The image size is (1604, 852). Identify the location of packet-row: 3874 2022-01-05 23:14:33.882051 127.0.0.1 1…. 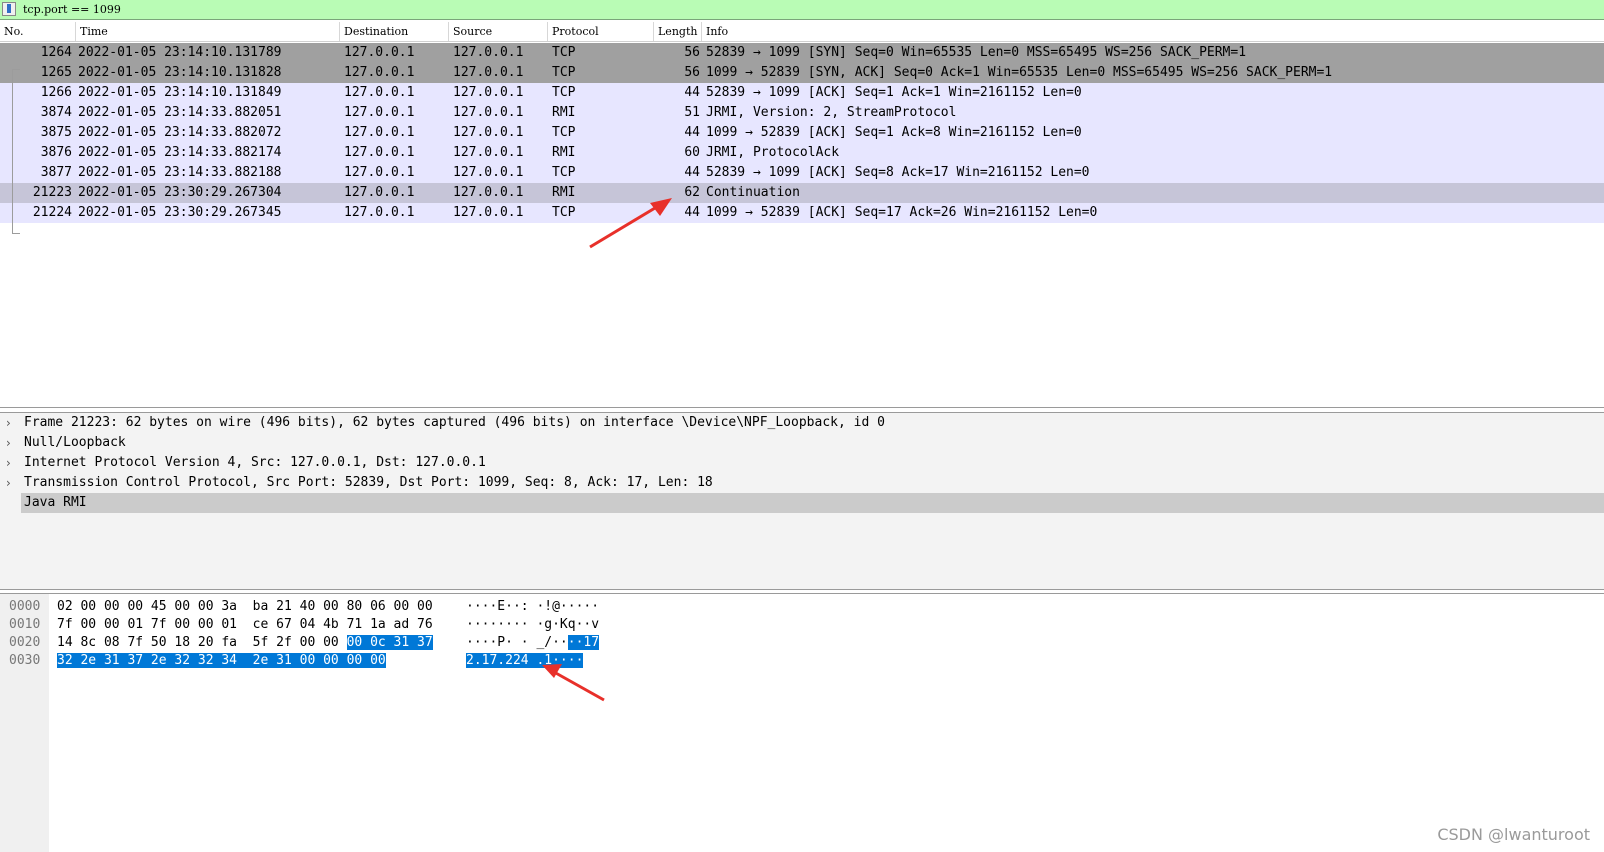
(802, 113).